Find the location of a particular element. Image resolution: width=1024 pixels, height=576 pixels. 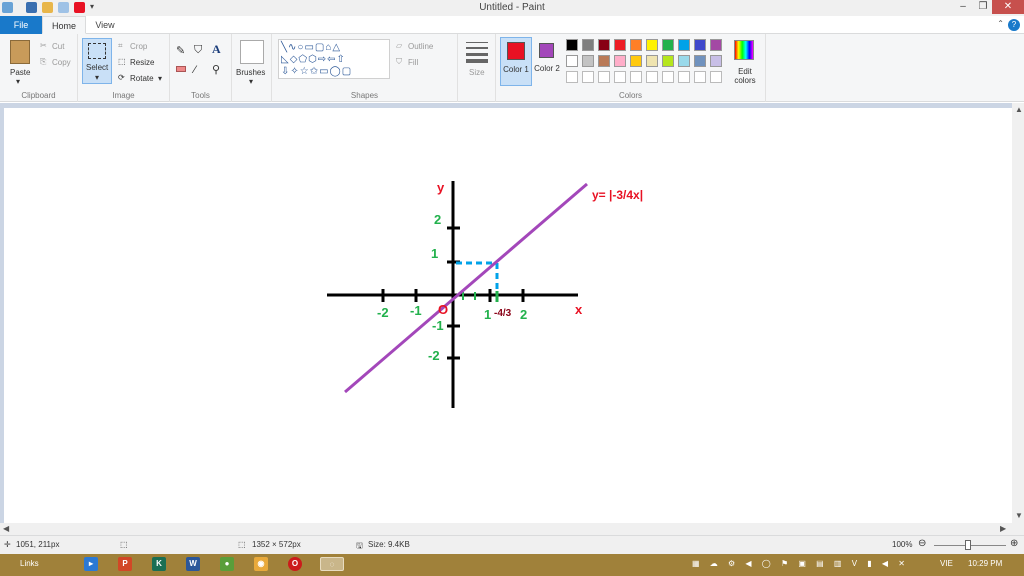

links-toolbar: Links is located at coordinates (29, 563).